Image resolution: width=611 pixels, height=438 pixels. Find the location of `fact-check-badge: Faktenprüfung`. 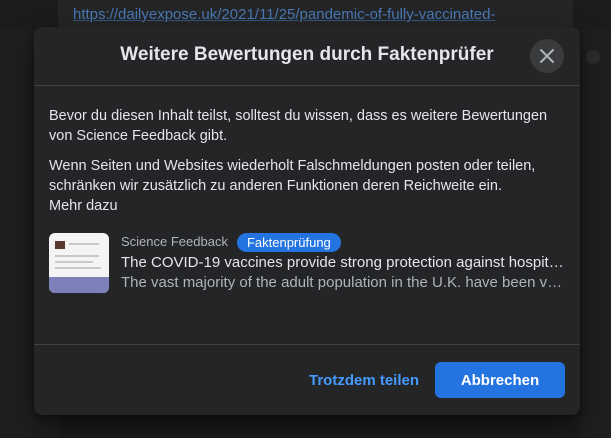

fact-check-badge: Faktenprüfung is located at coordinates (288, 242).